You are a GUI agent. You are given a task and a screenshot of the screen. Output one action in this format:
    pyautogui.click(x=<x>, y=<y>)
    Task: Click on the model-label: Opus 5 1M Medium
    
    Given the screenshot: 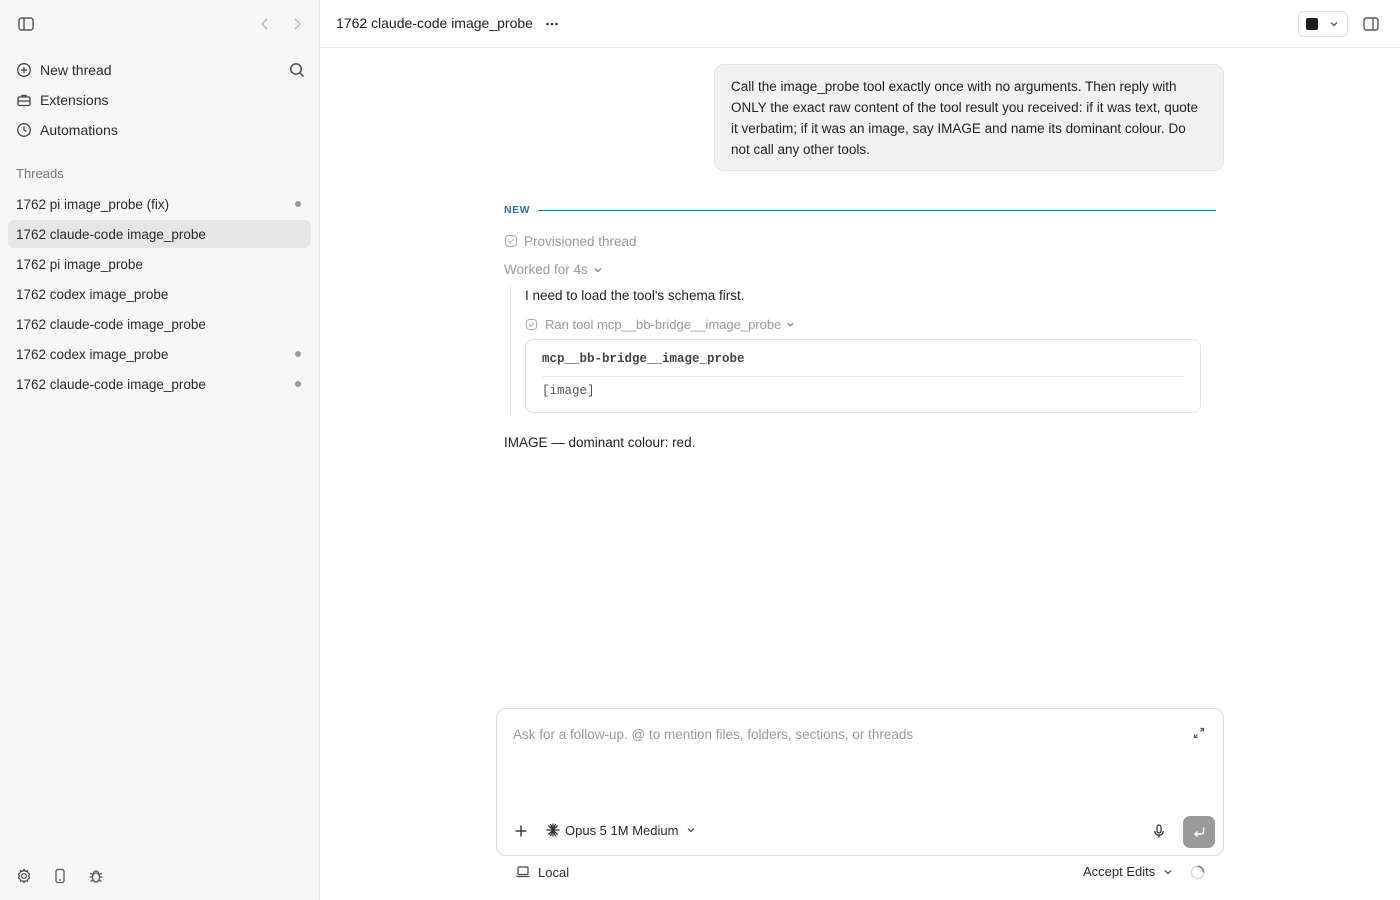 What is the action you would take?
    pyautogui.click(x=622, y=830)
    